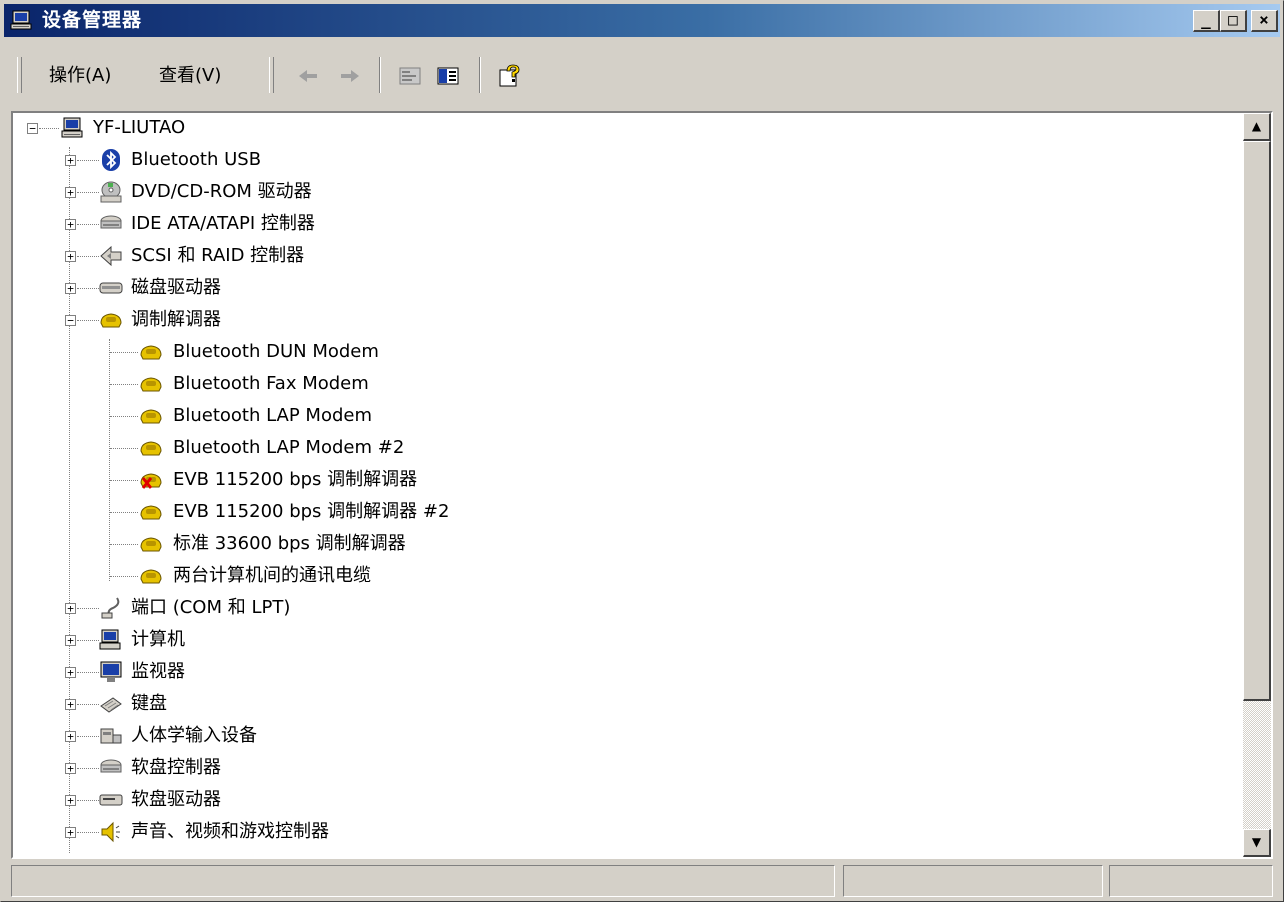 The image size is (1284, 902). I want to click on device-label: 两台计算机间的通讯电缆, so click(272, 575).